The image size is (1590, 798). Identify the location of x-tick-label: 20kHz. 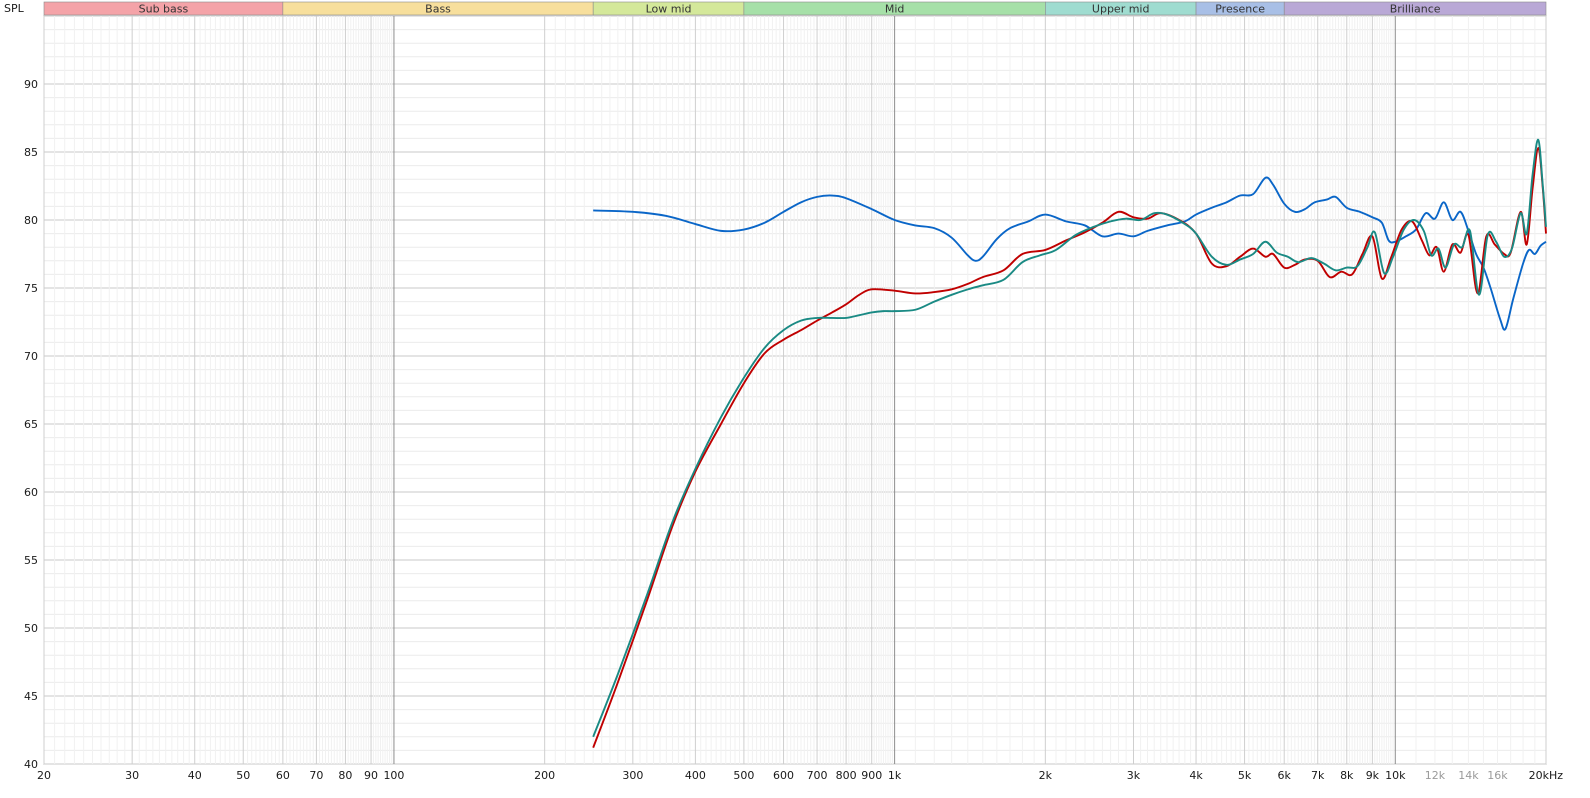
(1546, 775).